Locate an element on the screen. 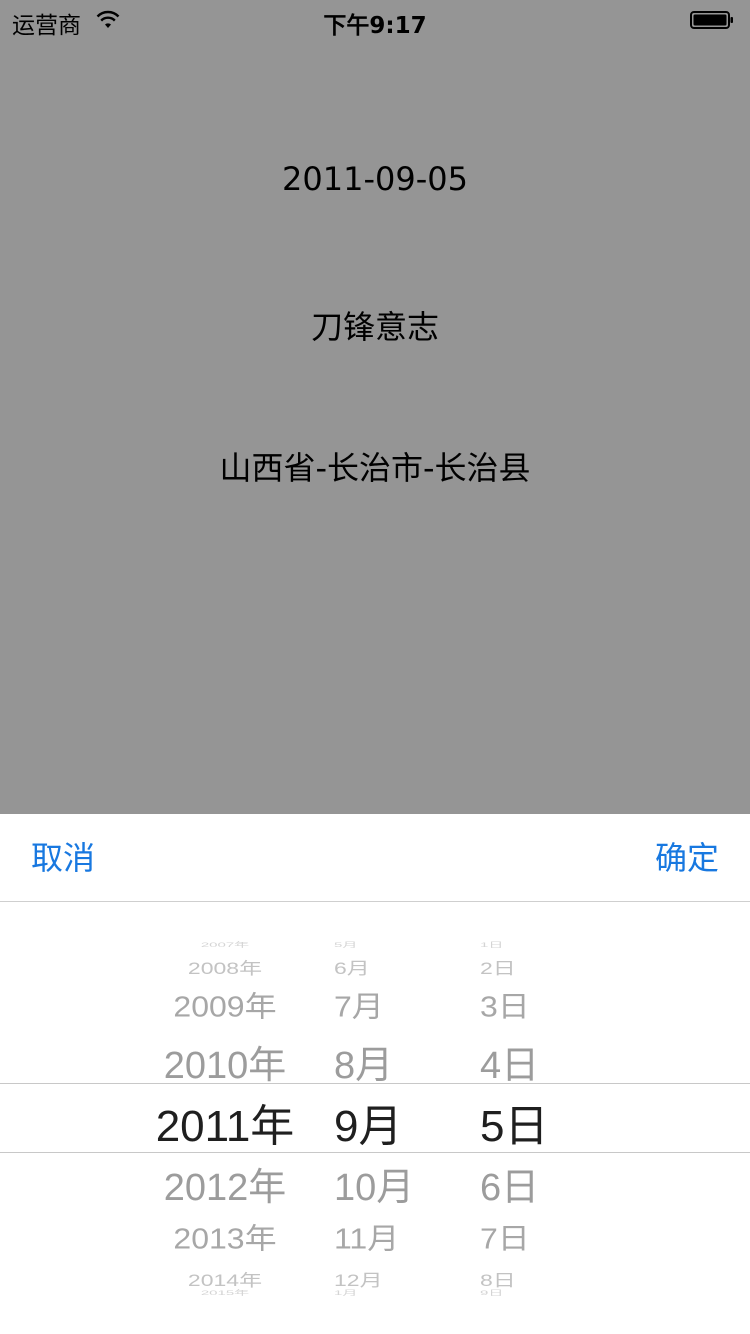 This screenshot has height=1334, width=750. month-option: 6月 is located at coordinates (370, 967).